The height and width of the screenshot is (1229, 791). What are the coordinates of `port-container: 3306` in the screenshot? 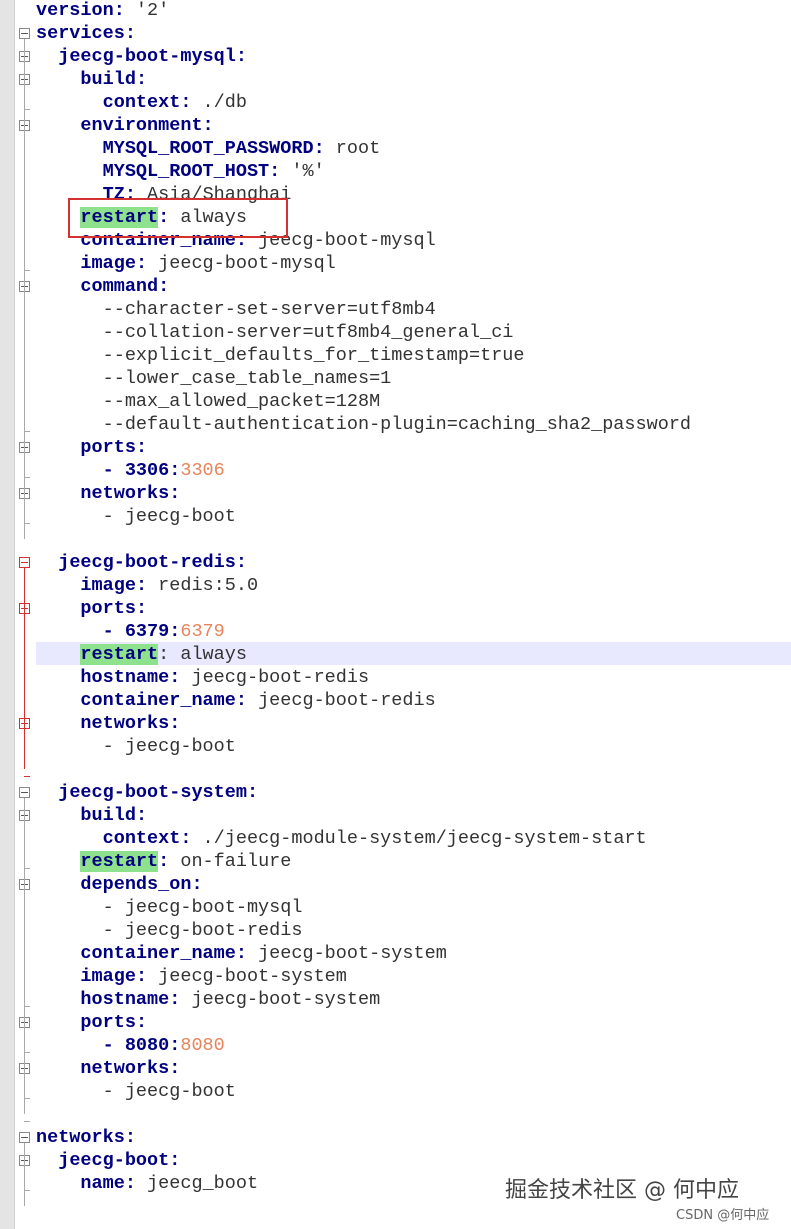 It's located at (202, 470).